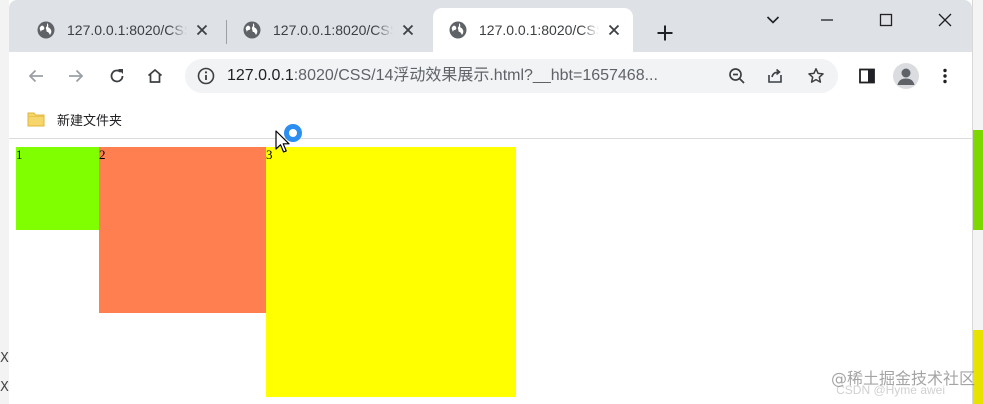 Image resolution: width=983 pixels, height=404 pixels. I want to click on minimize-icon, so click(827, 20).